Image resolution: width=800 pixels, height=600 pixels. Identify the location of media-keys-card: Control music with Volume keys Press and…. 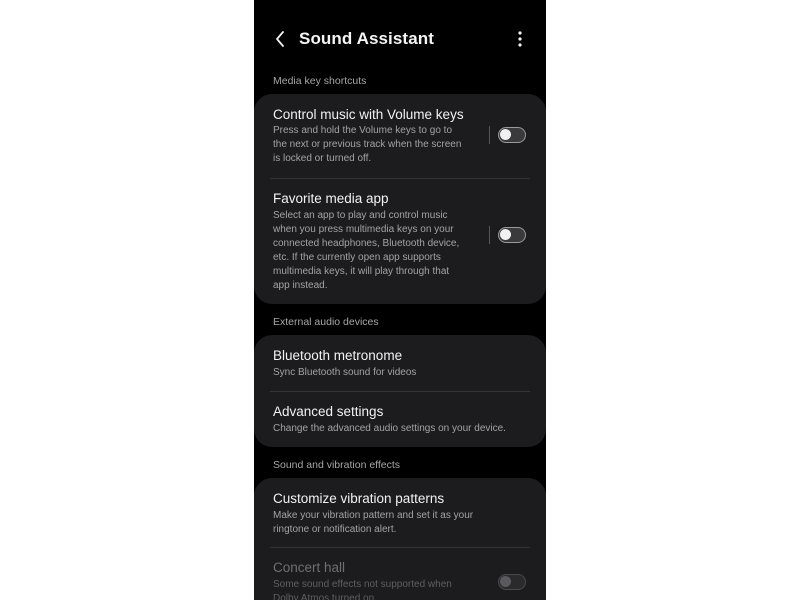
(400, 199).